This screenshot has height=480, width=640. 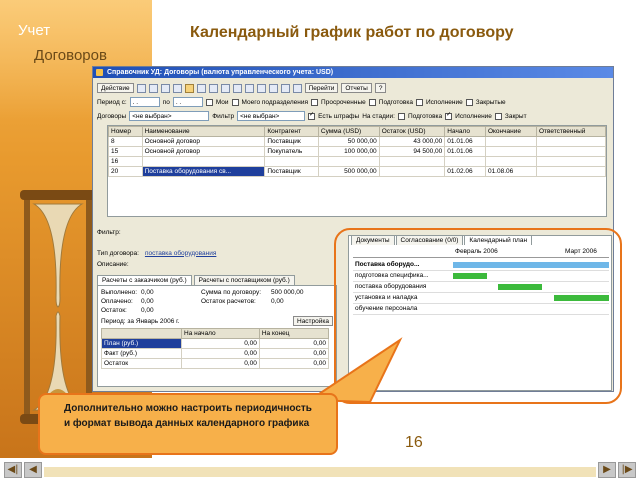 What do you see at coordinates (213, 88) in the screenshot?
I see `find-icon` at bounding box center [213, 88].